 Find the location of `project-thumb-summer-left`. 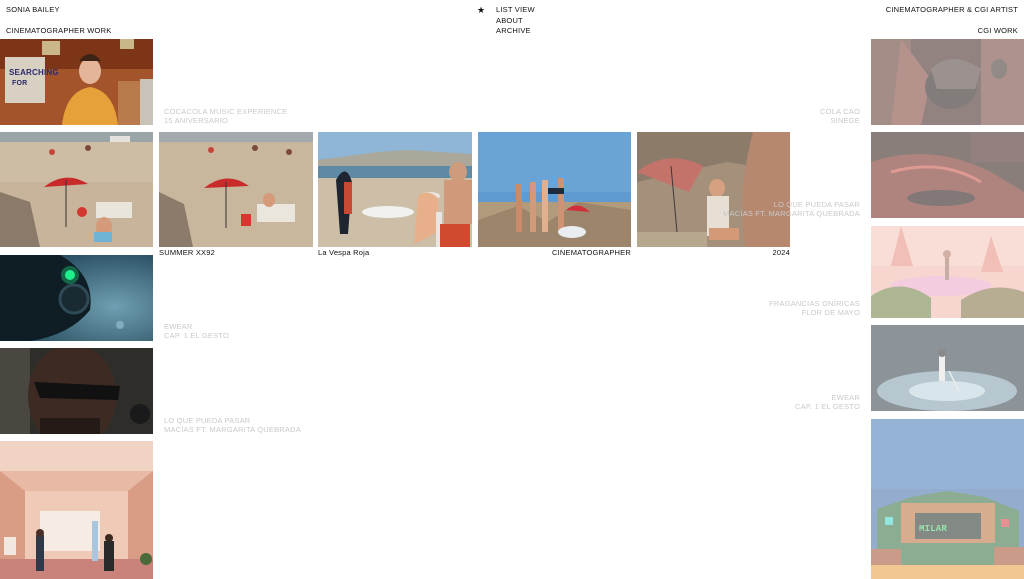

project-thumb-summer-left is located at coordinates (76, 189).